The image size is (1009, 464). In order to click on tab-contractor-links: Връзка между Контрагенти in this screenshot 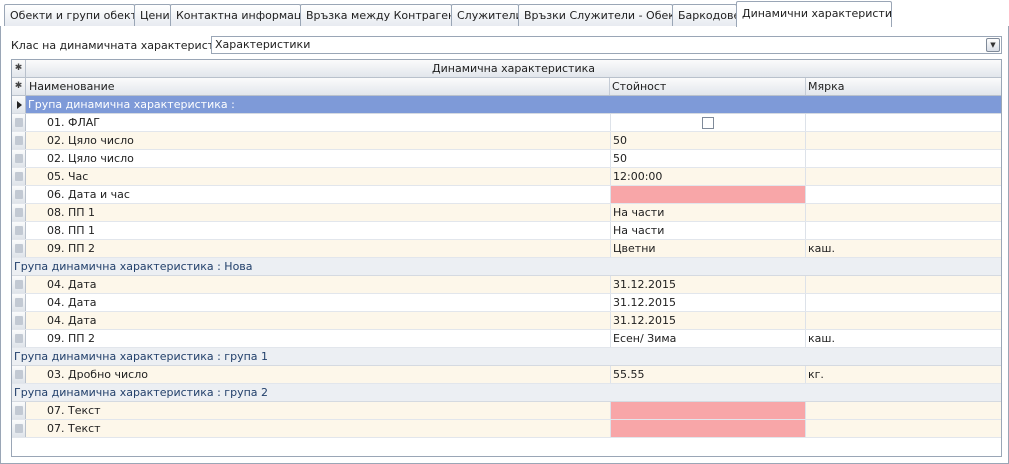, I will do `click(376, 15)`.